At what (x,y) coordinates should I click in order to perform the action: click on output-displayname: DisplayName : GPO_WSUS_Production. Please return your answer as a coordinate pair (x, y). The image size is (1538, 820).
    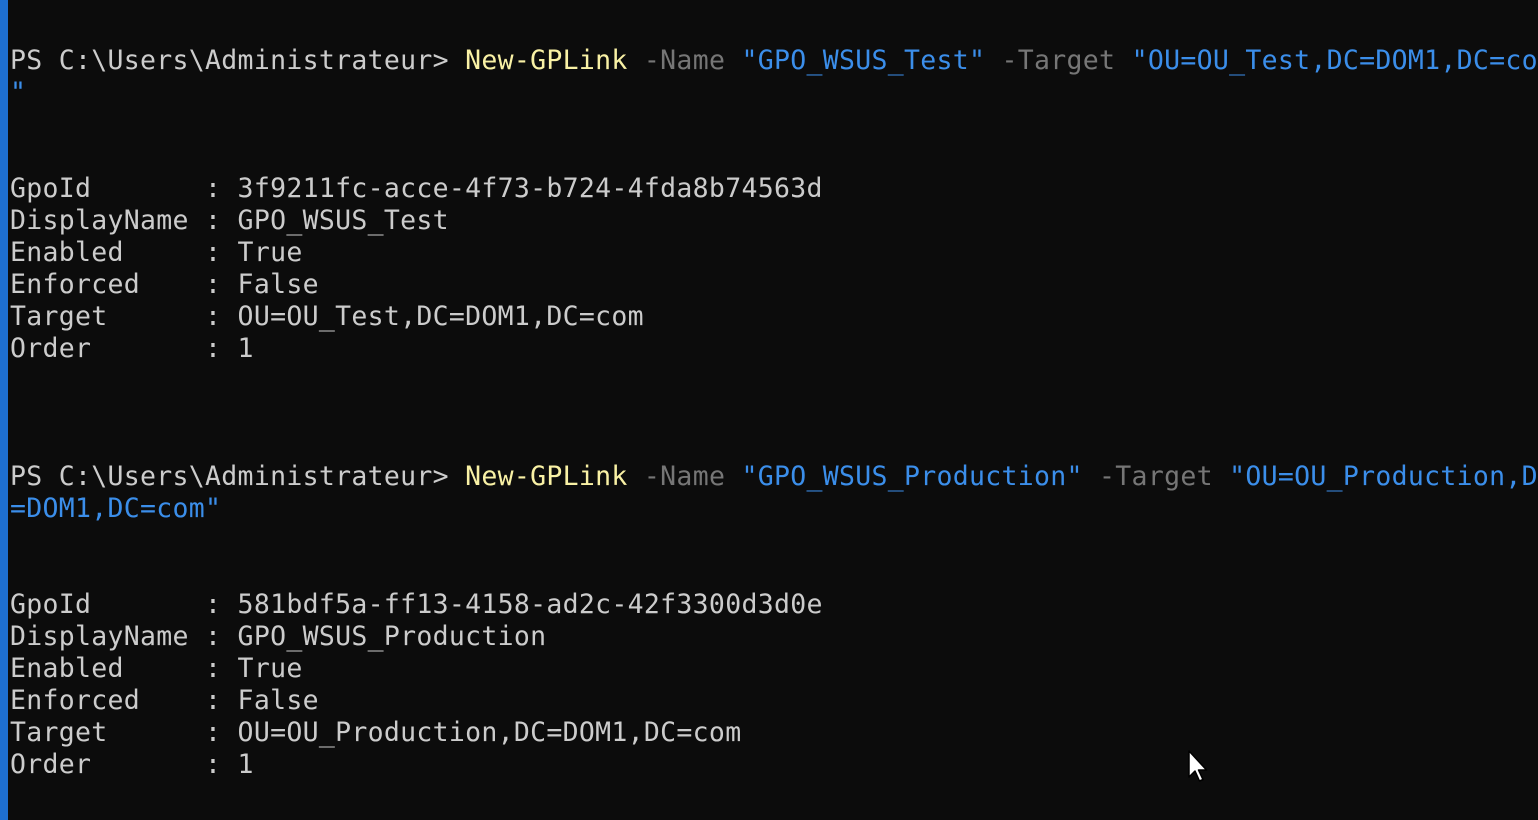
    Looking at the image, I should click on (278, 636).